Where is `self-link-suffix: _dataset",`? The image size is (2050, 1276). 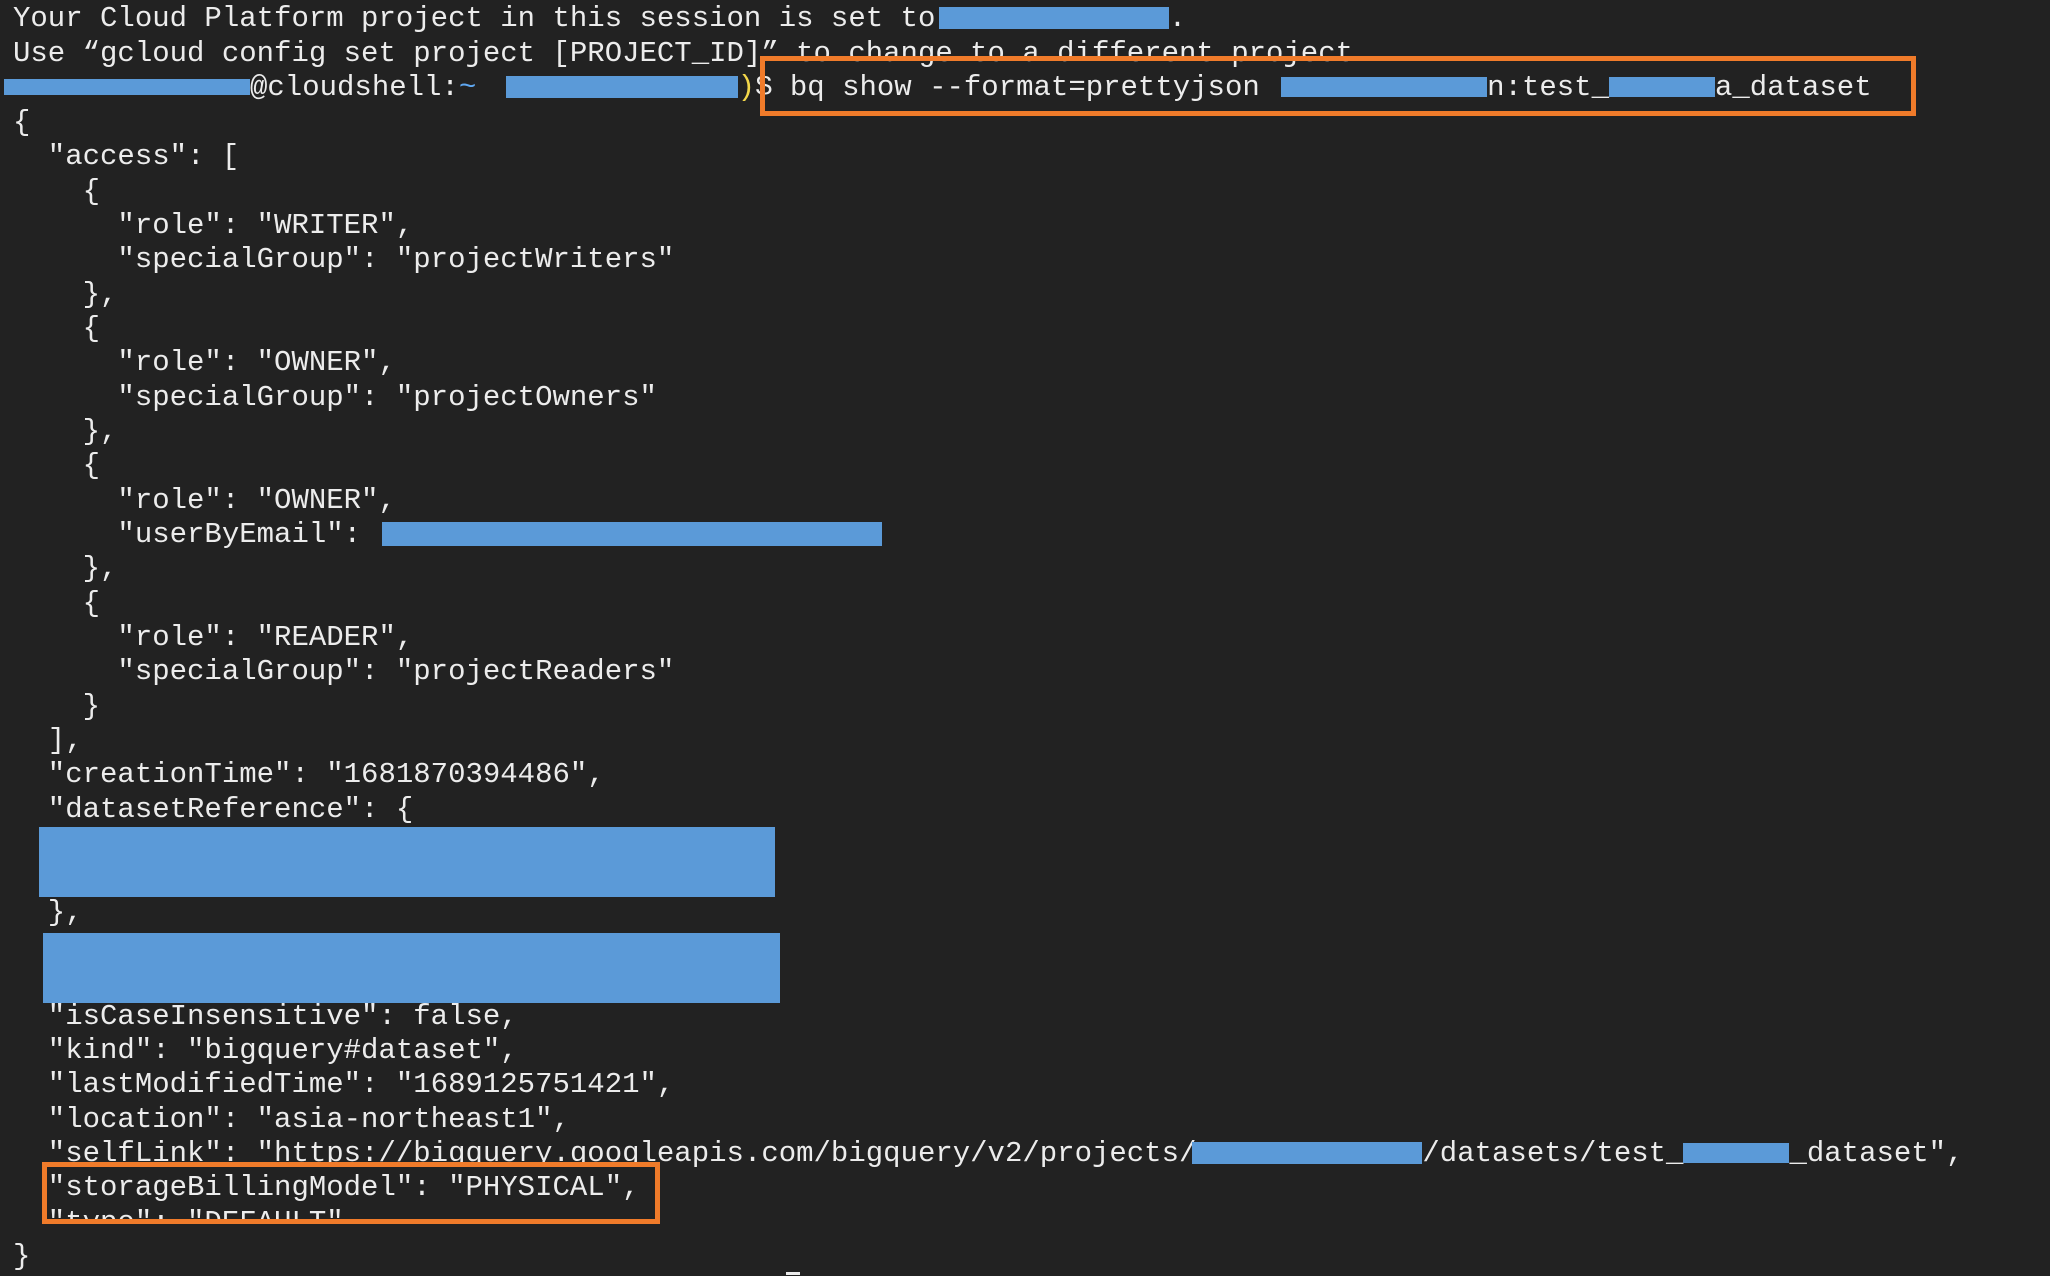
self-link-suffix: _dataset", is located at coordinates (1876, 1153).